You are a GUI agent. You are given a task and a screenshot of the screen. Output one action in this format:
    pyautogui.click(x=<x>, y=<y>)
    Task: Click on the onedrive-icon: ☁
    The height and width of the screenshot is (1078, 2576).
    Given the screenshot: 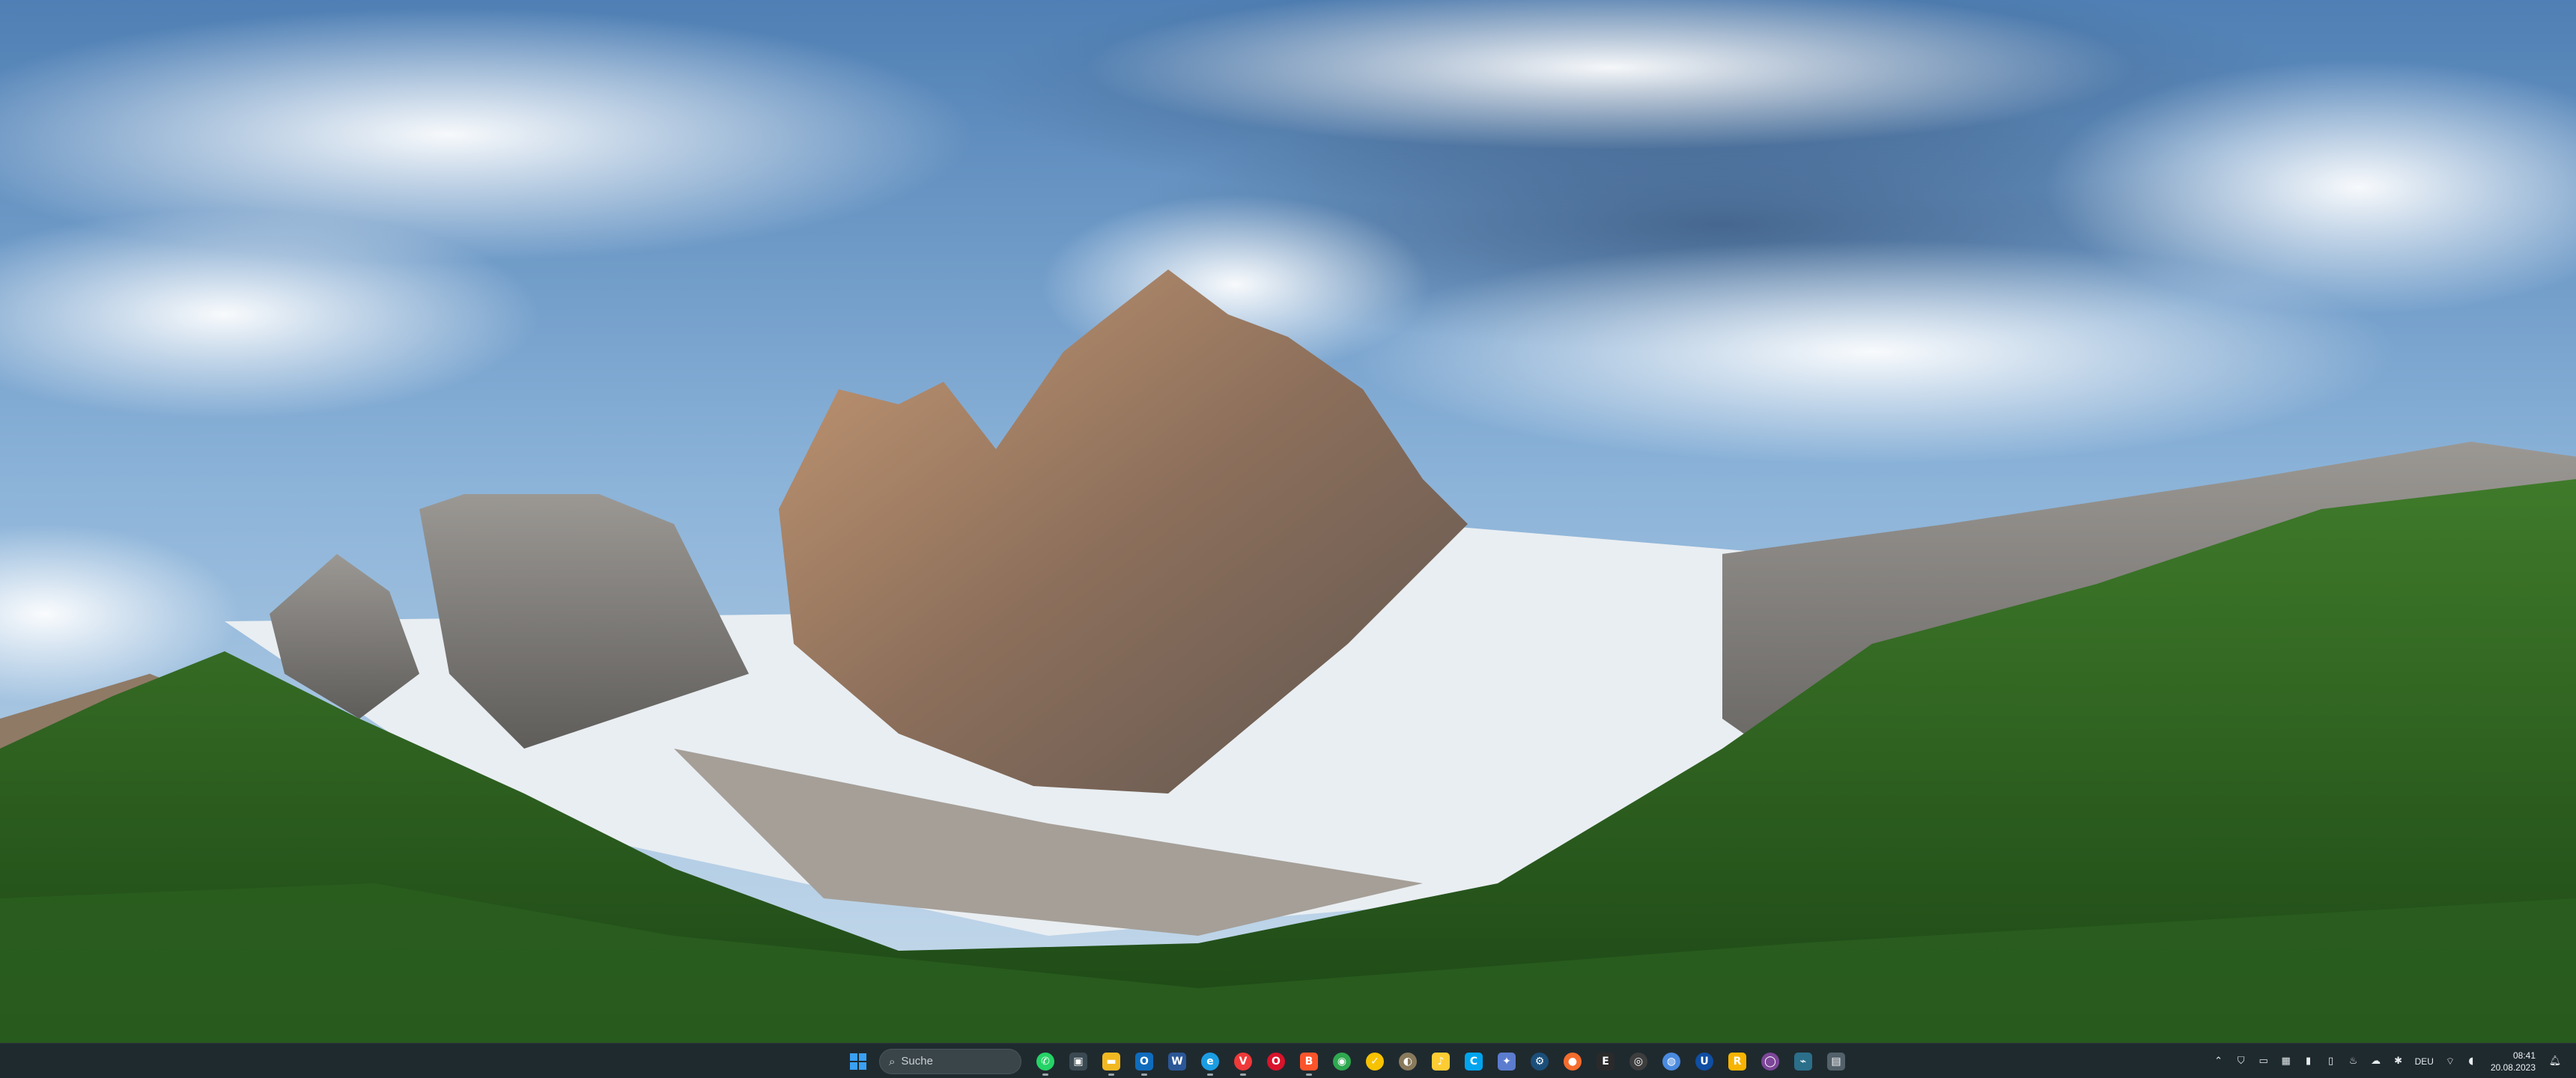 What is the action you would take?
    pyautogui.click(x=2376, y=1061)
    